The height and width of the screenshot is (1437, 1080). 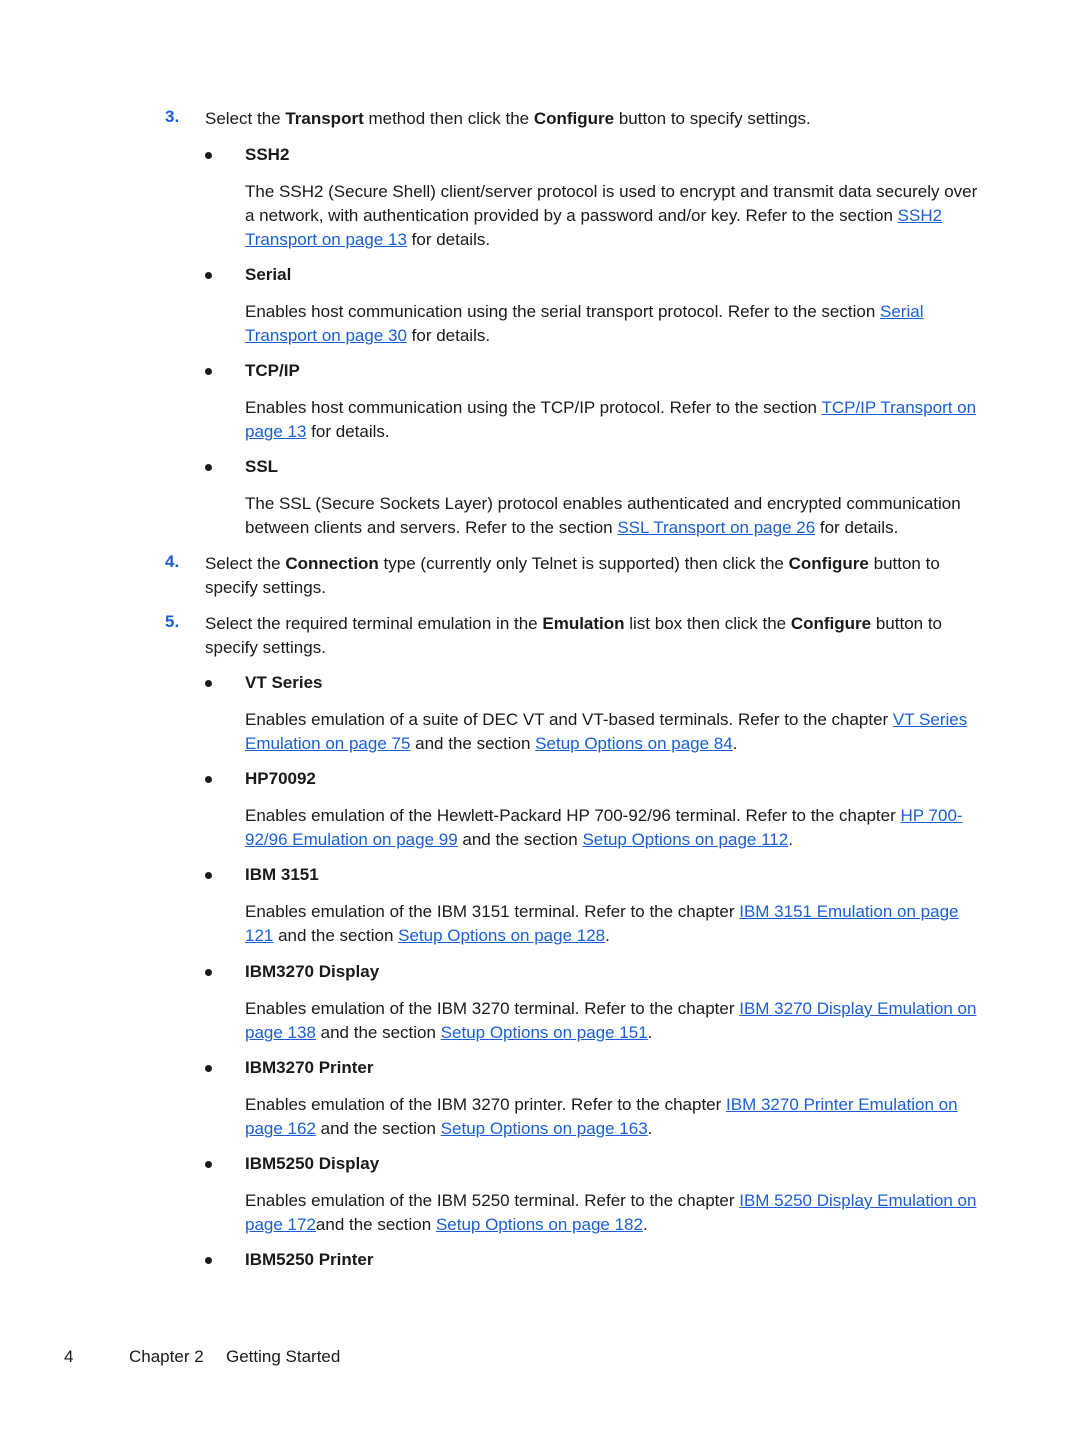 I want to click on link-ssl-transport: SSL Transport on page 26, so click(x=716, y=527).